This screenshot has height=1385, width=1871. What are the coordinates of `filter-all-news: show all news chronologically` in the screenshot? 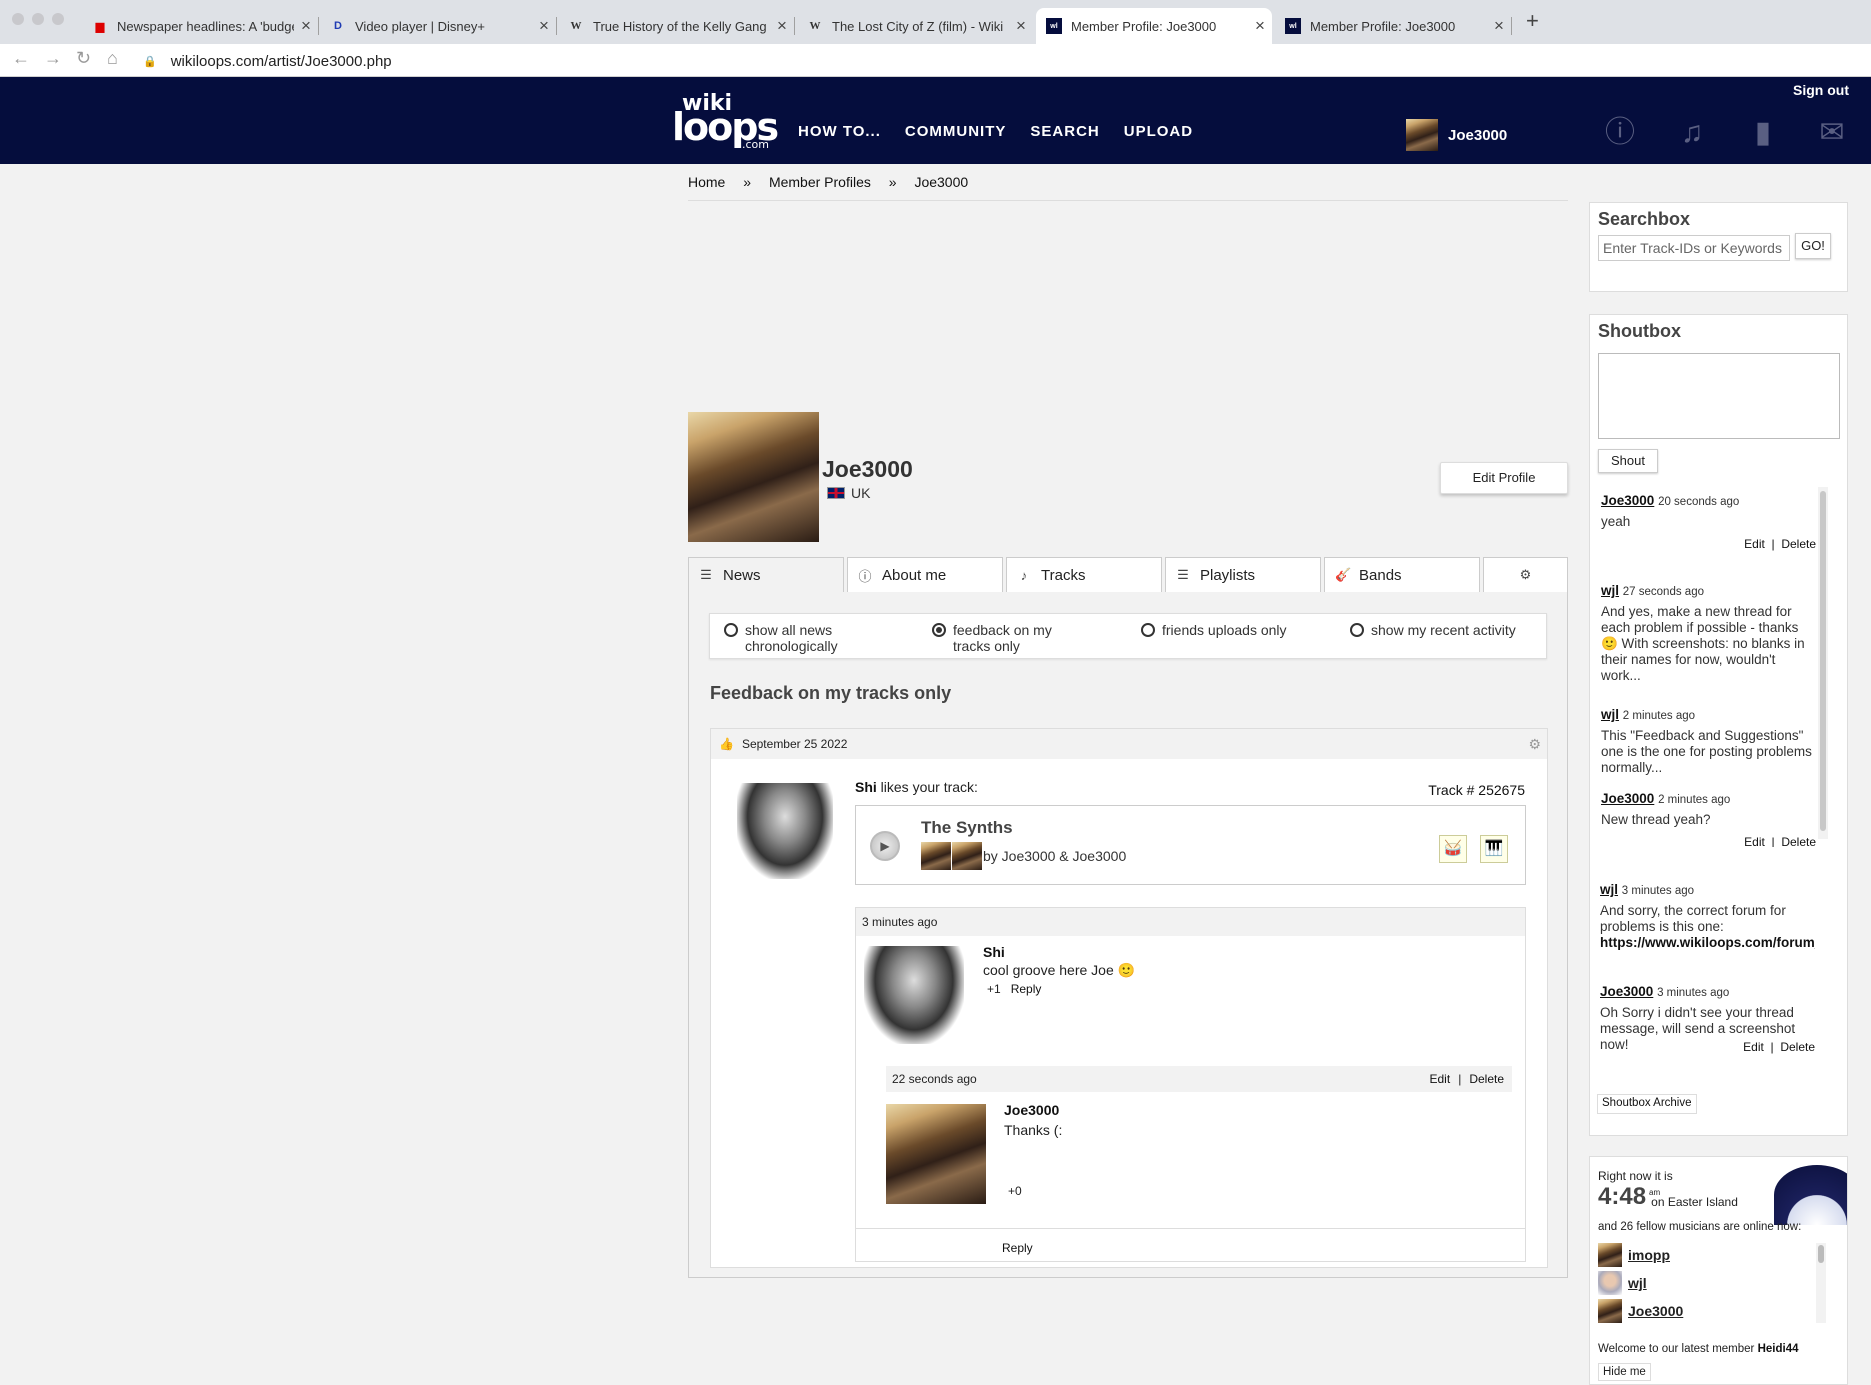 It's located at (809, 638).